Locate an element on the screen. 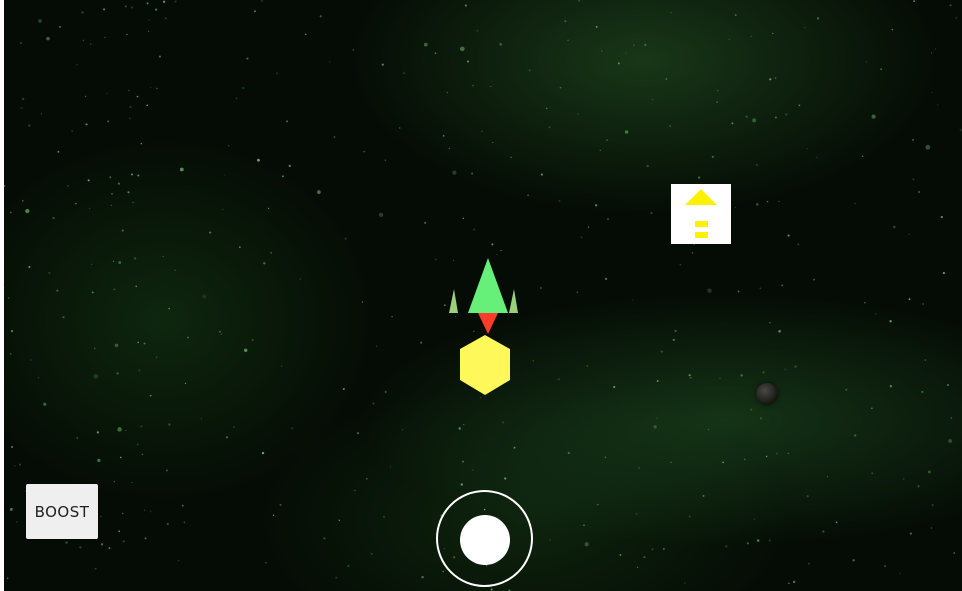  boost-button: BOOST is located at coordinates (62, 511).